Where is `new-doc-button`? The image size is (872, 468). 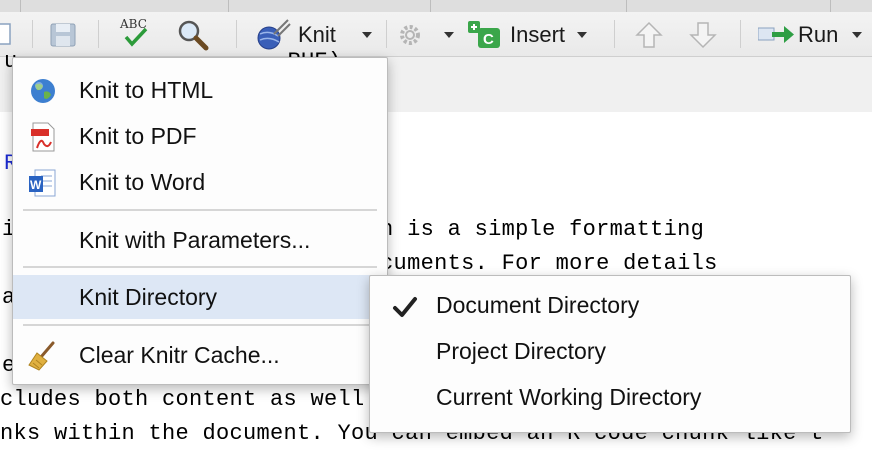 new-doc-button is located at coordinates (7, 35).